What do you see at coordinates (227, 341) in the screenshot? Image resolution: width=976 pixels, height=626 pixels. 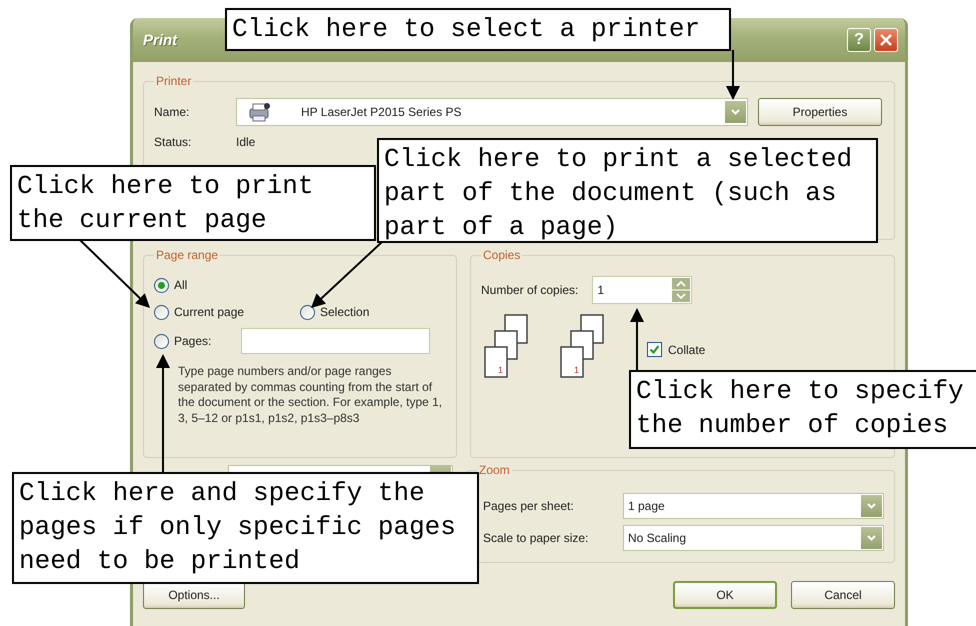 I see `radio-option: Pages:` at bounding box center [227, 341].